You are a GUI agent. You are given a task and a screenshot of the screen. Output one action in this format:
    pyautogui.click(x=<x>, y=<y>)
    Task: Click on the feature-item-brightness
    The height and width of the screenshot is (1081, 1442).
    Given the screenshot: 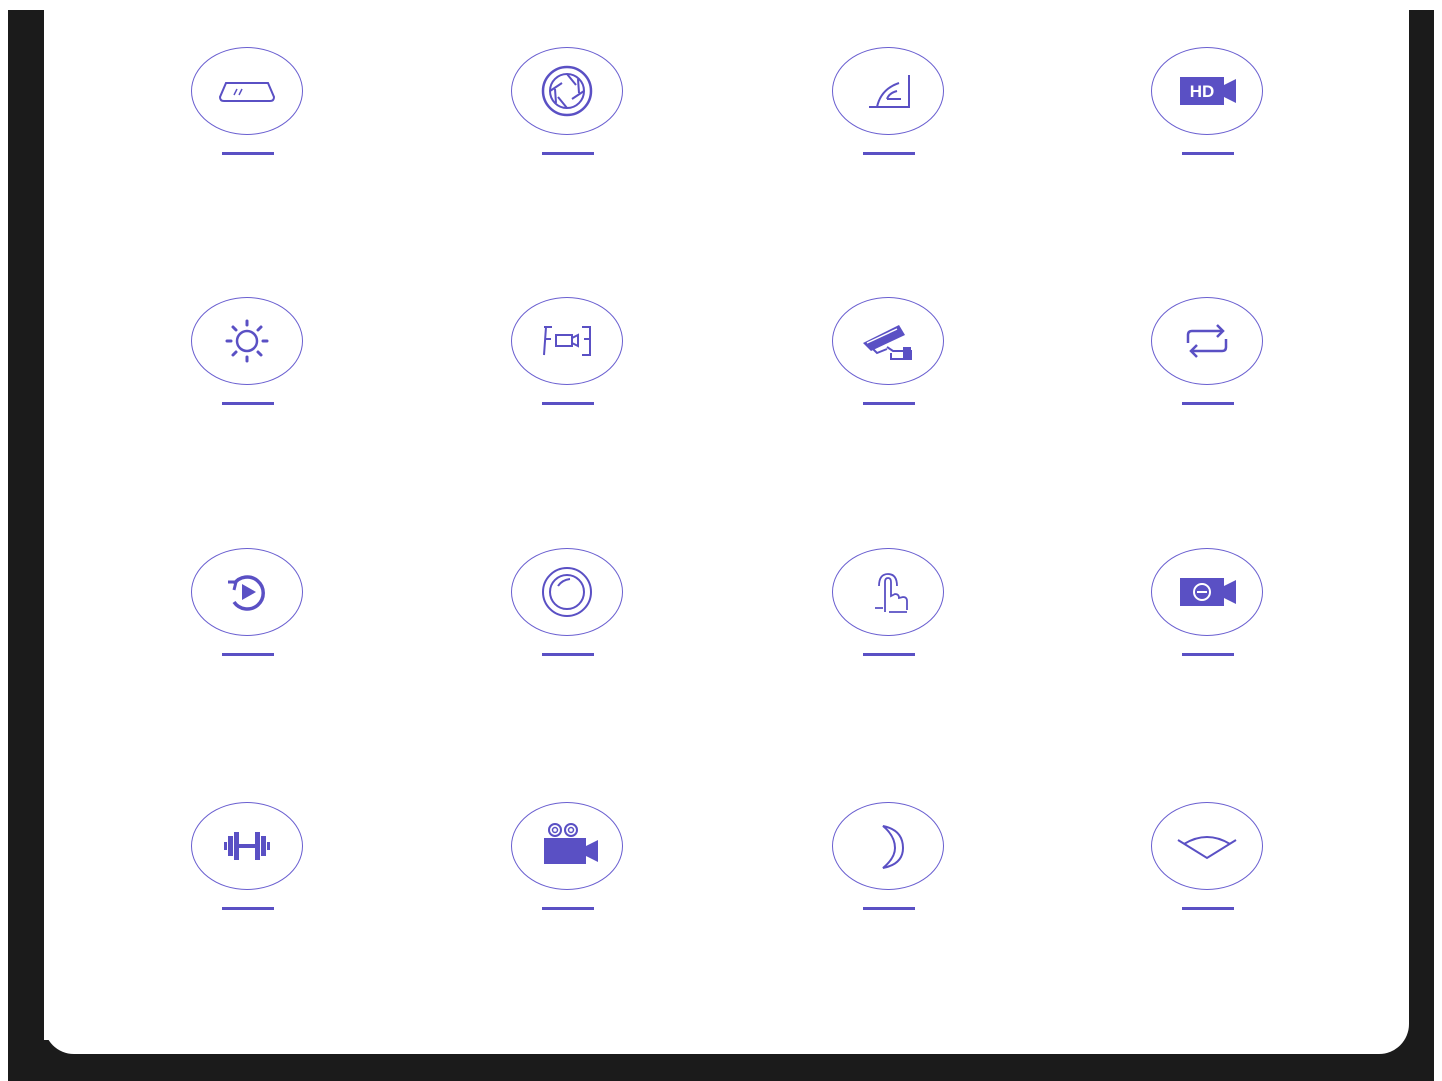 What is the action you would take?
    pyautogui.click(x=249, y=357)
    